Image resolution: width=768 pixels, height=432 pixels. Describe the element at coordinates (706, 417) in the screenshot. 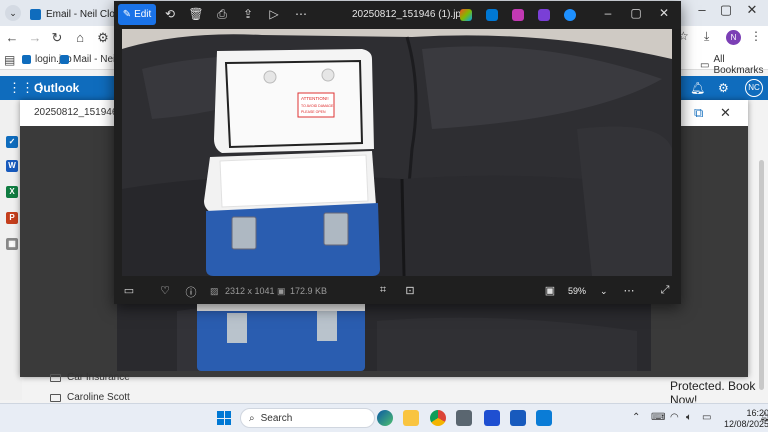

I see `battery-icon: ▭` at that location.